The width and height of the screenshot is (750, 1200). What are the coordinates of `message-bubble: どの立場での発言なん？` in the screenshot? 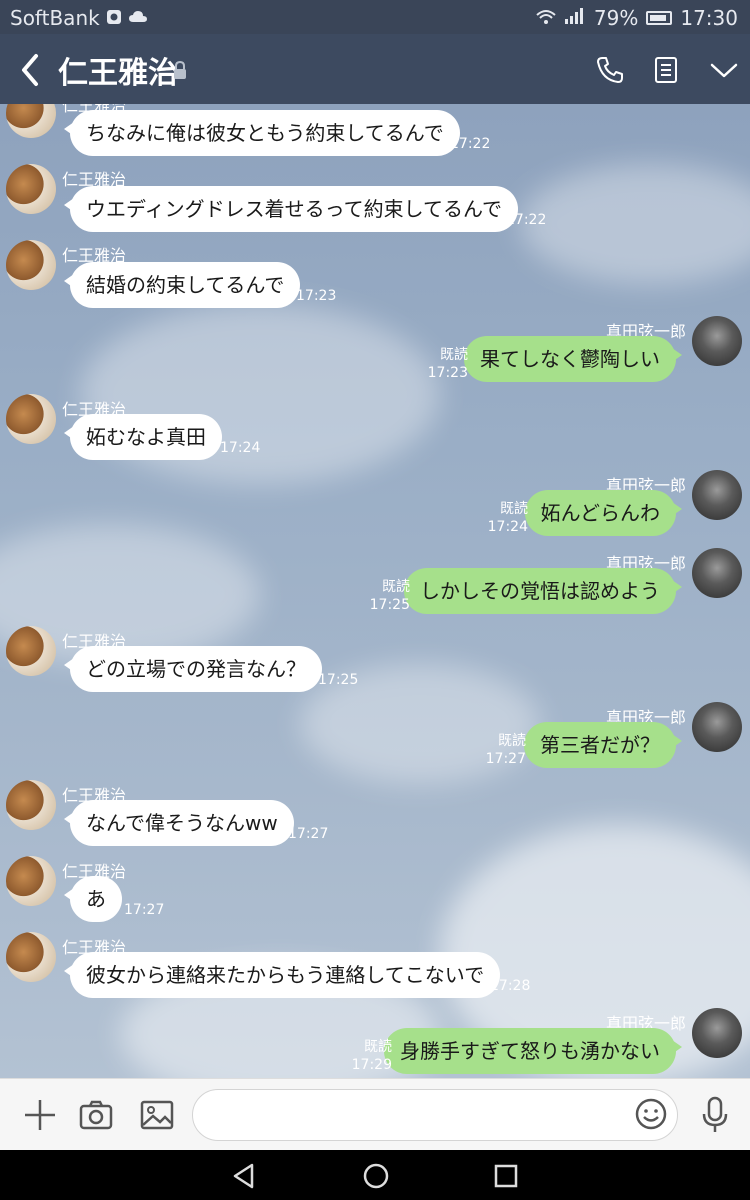 It's located at (193, 669).